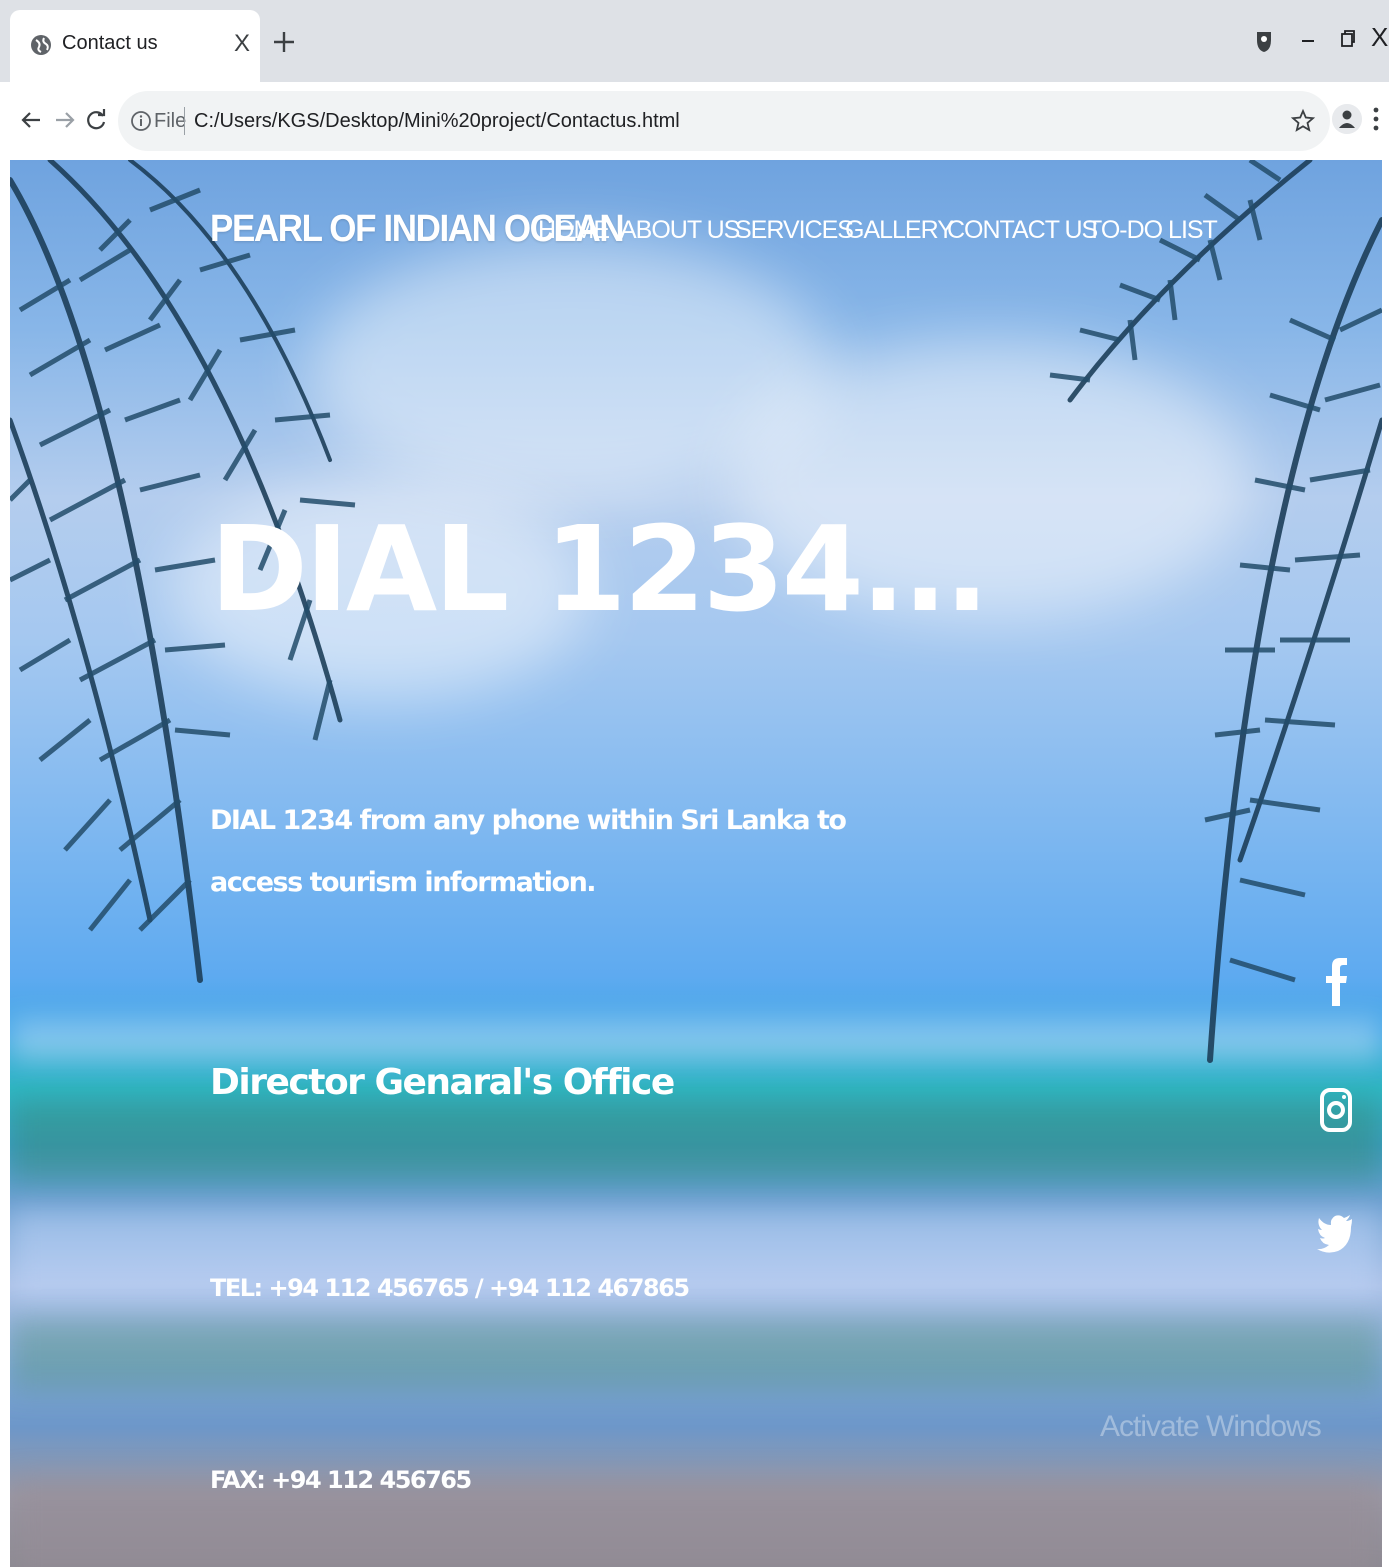 This screenshot has width=1389, height=1567. I want to click on extension-icon, so click(1264, 40).